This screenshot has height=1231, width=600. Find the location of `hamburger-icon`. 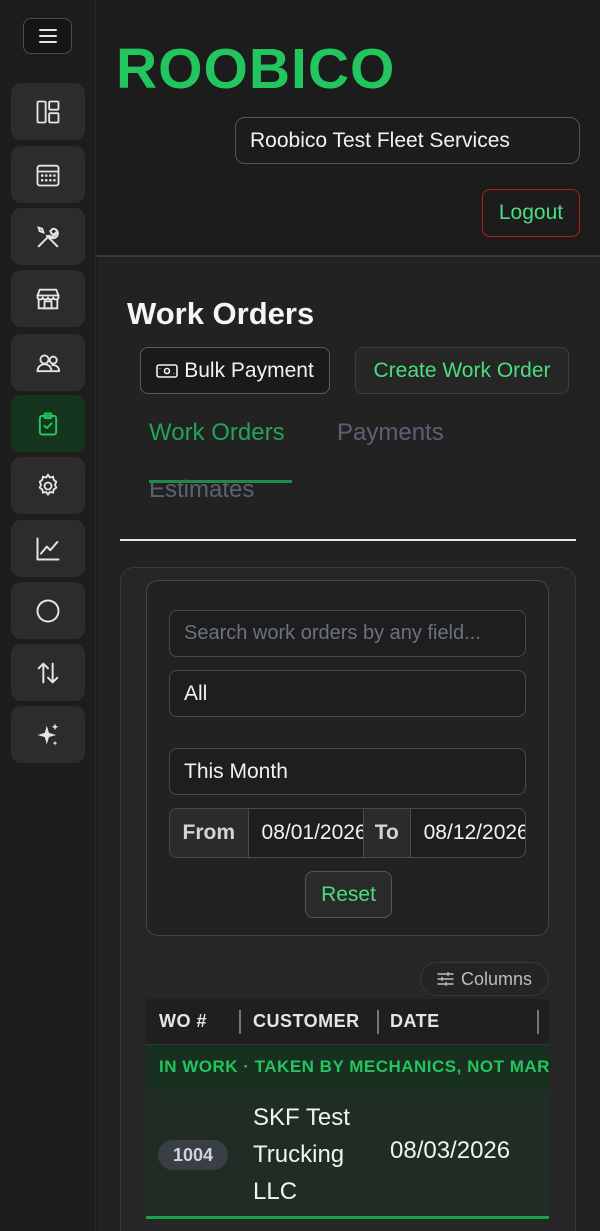

hamburger-icon is located at coordinates (47, 36).